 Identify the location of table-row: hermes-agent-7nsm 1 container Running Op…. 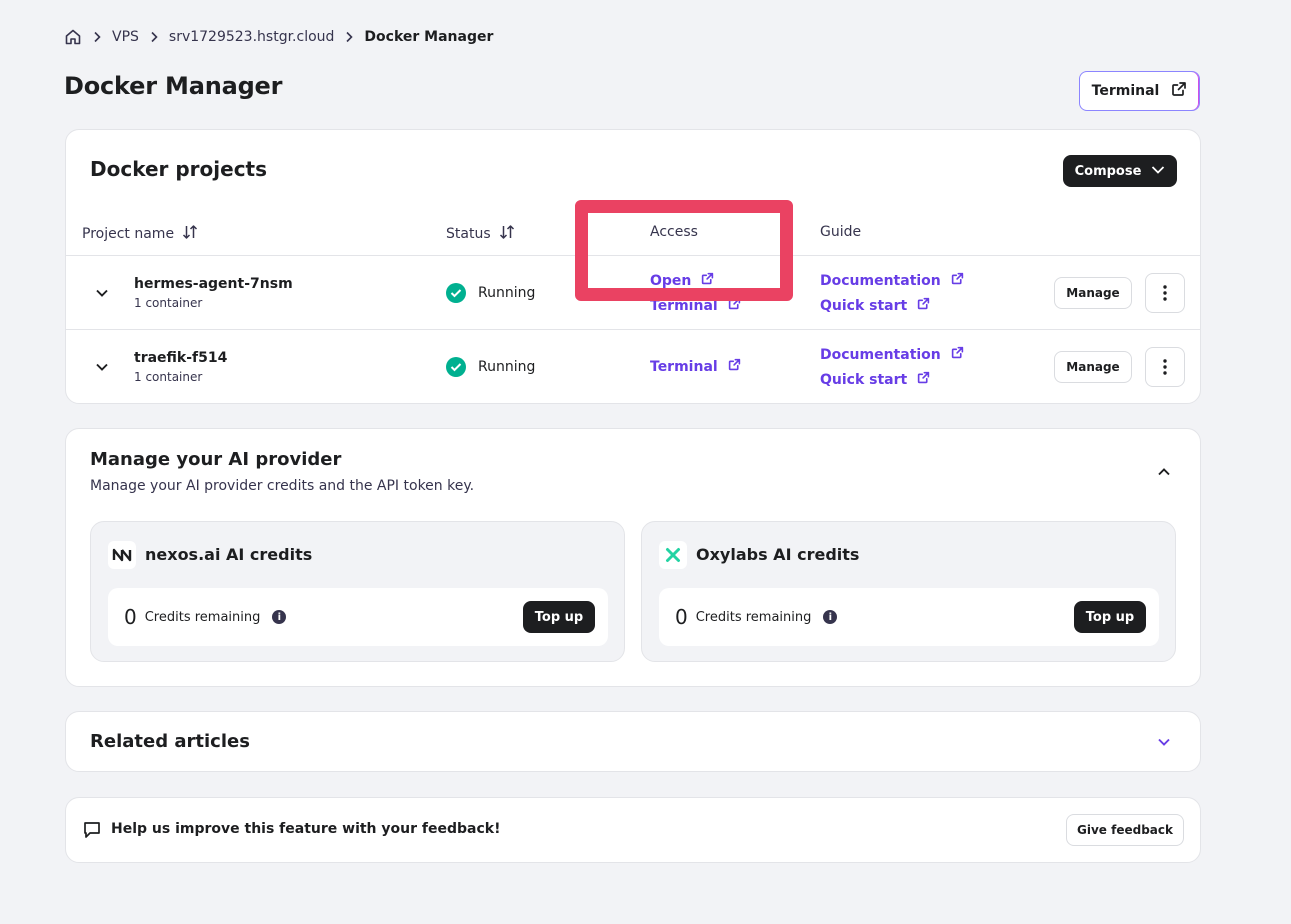
(633, 292).